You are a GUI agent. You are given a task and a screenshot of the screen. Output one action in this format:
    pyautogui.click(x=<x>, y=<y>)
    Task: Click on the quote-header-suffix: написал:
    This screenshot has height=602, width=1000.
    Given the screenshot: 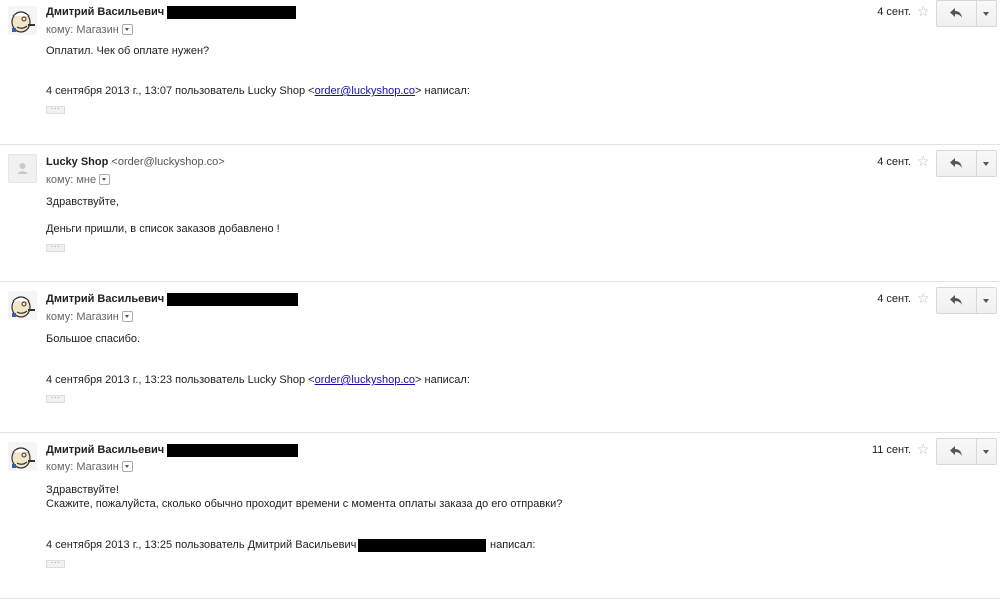 What is the action you would take?
    pyautogui.click(x=513, y=545)
    